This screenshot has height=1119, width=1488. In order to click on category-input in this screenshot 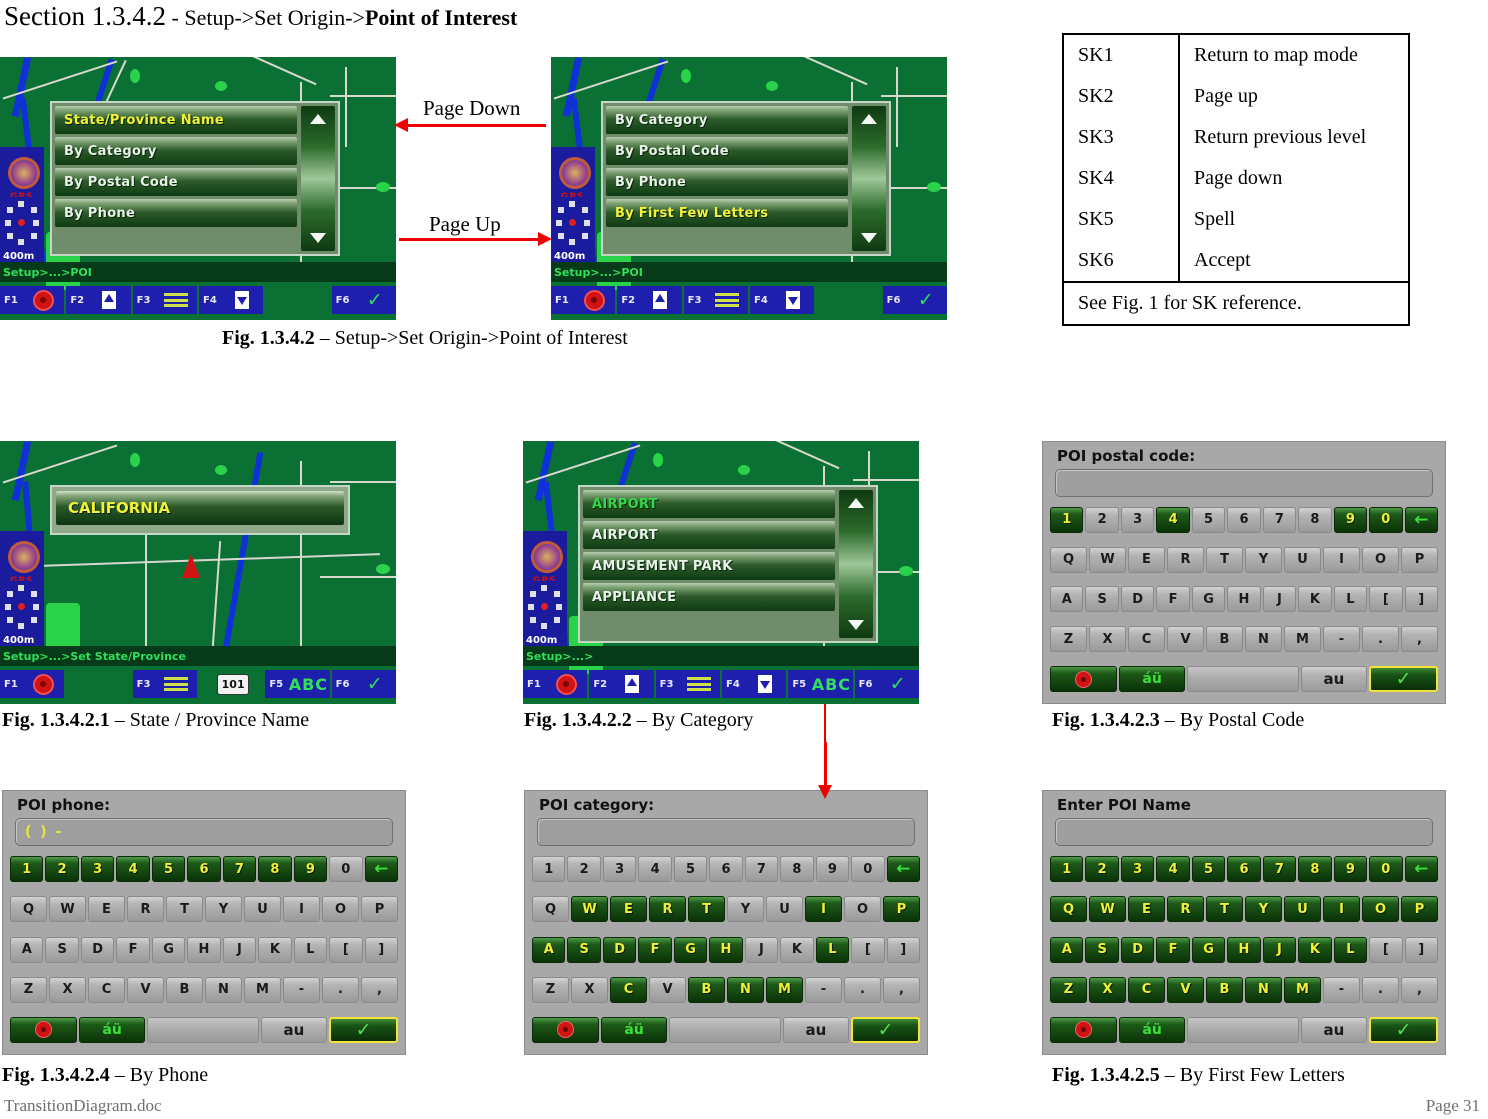, I will do `click(726, 832)`.